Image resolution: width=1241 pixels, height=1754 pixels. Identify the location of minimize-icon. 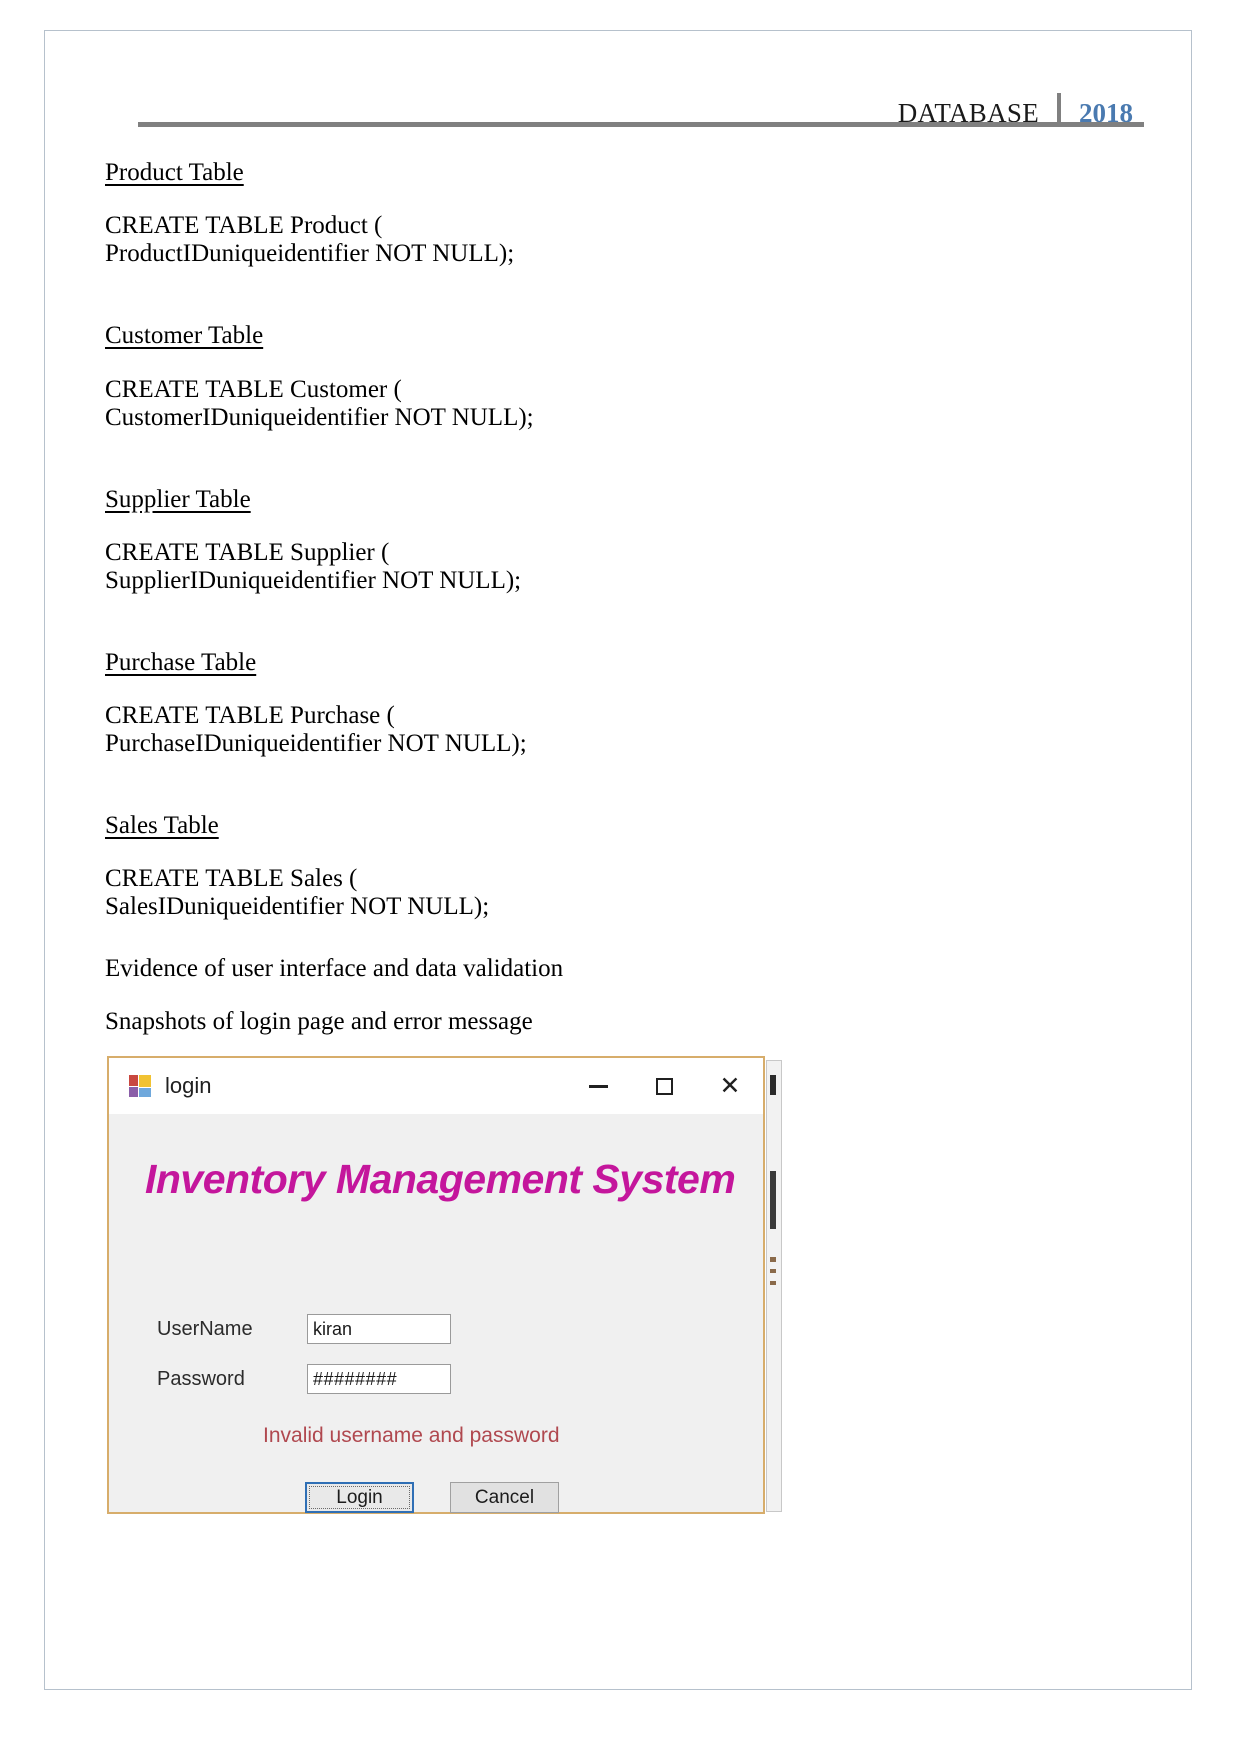
(598, 1086).